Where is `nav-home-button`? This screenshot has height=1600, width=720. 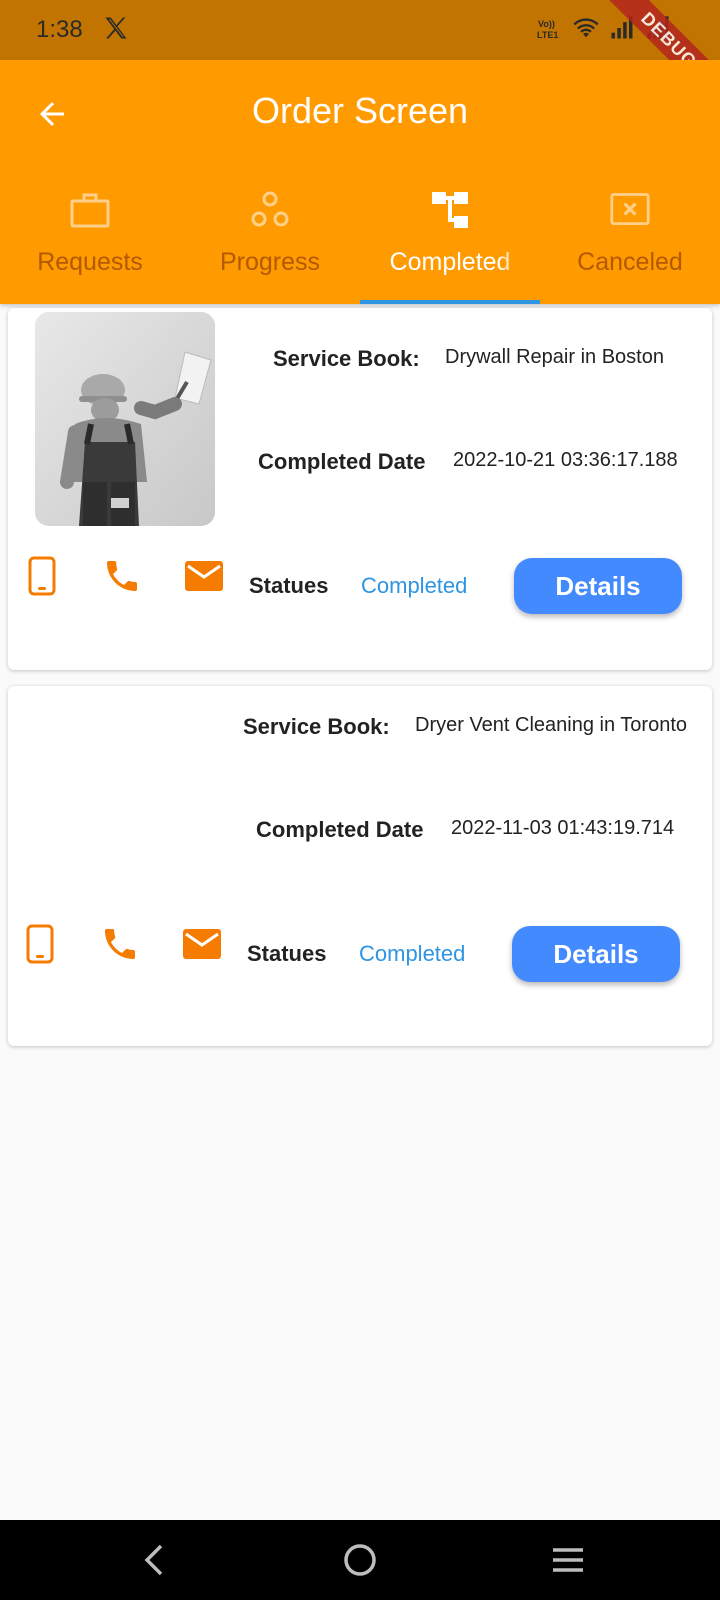
nav-home-button is located at coordinates (360, 1560).